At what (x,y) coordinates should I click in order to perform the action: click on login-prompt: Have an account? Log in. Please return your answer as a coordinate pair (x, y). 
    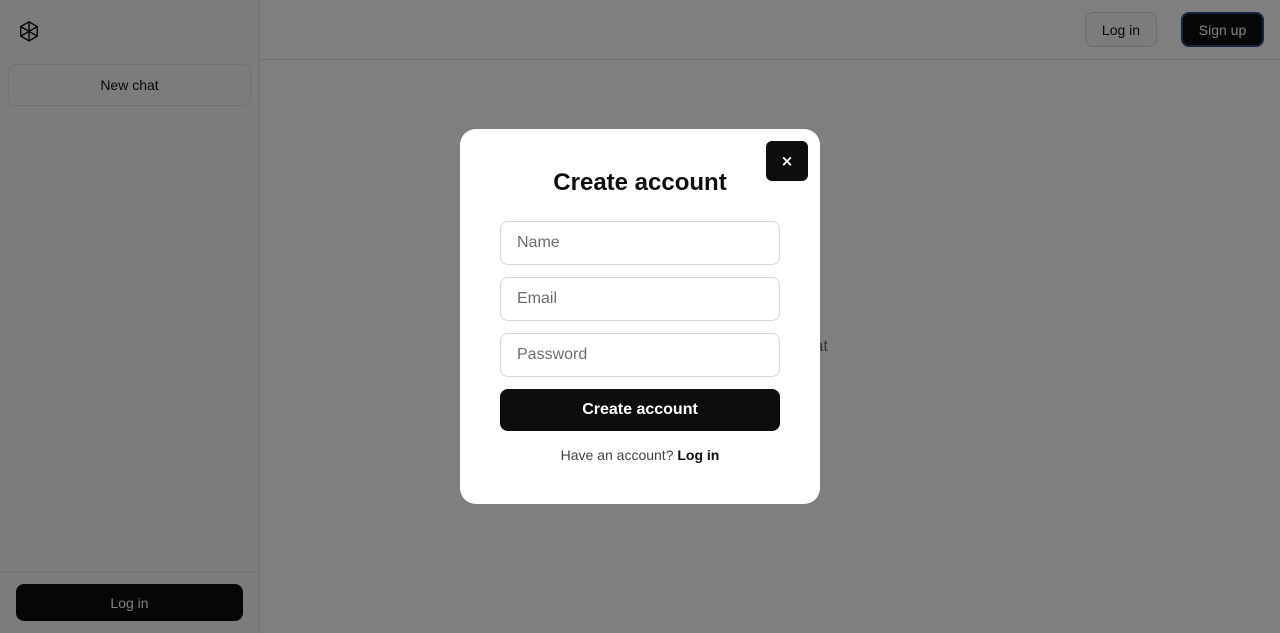
    Looking at the image, I should click on (640, 455).